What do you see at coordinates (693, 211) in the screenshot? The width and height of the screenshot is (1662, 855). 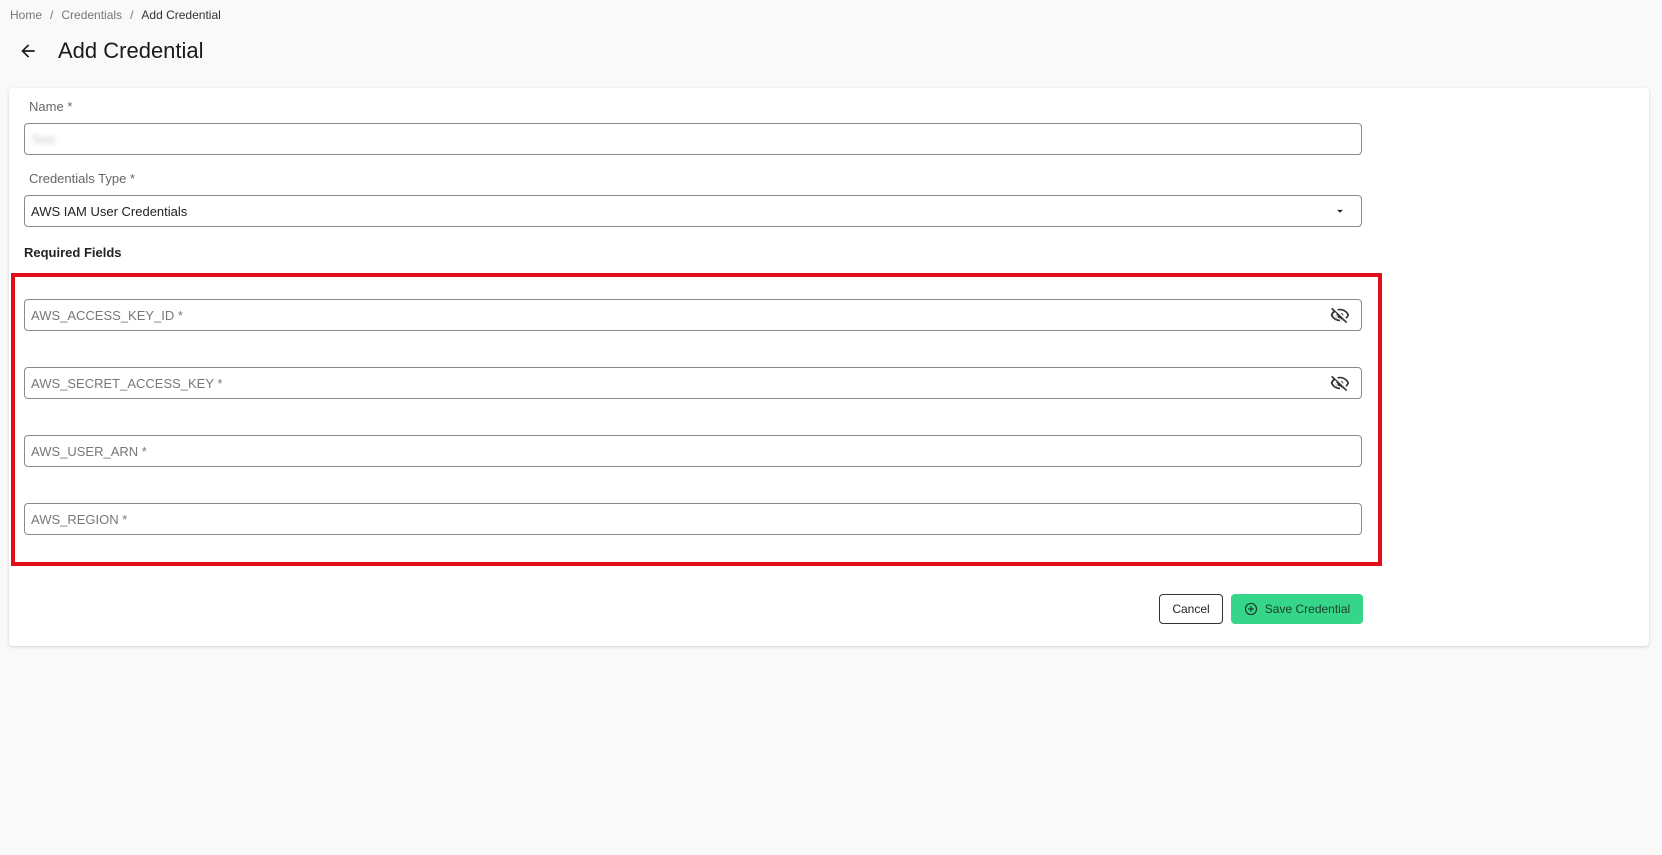 I see `credentials-type-select: AWS IAM User Credentials` at bounding box center [693, 211].